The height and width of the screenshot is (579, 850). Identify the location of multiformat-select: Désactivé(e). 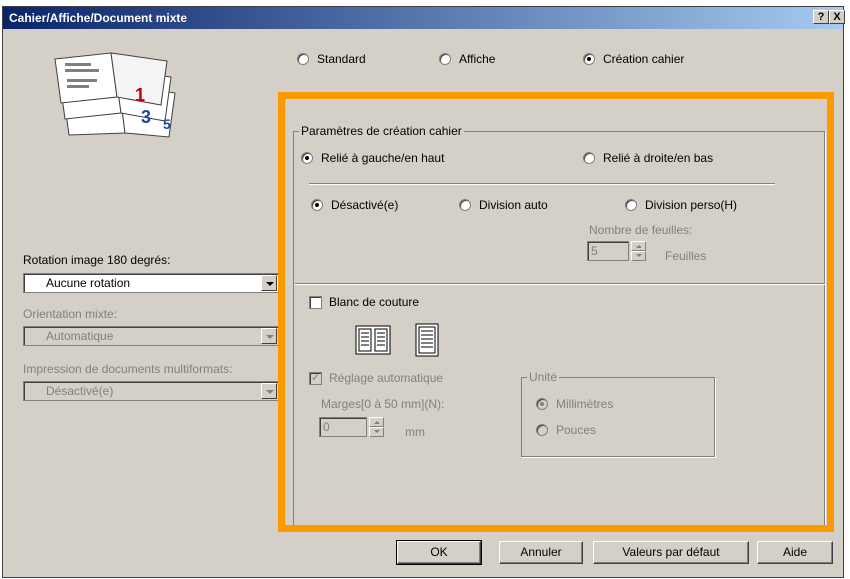
(151, 391).